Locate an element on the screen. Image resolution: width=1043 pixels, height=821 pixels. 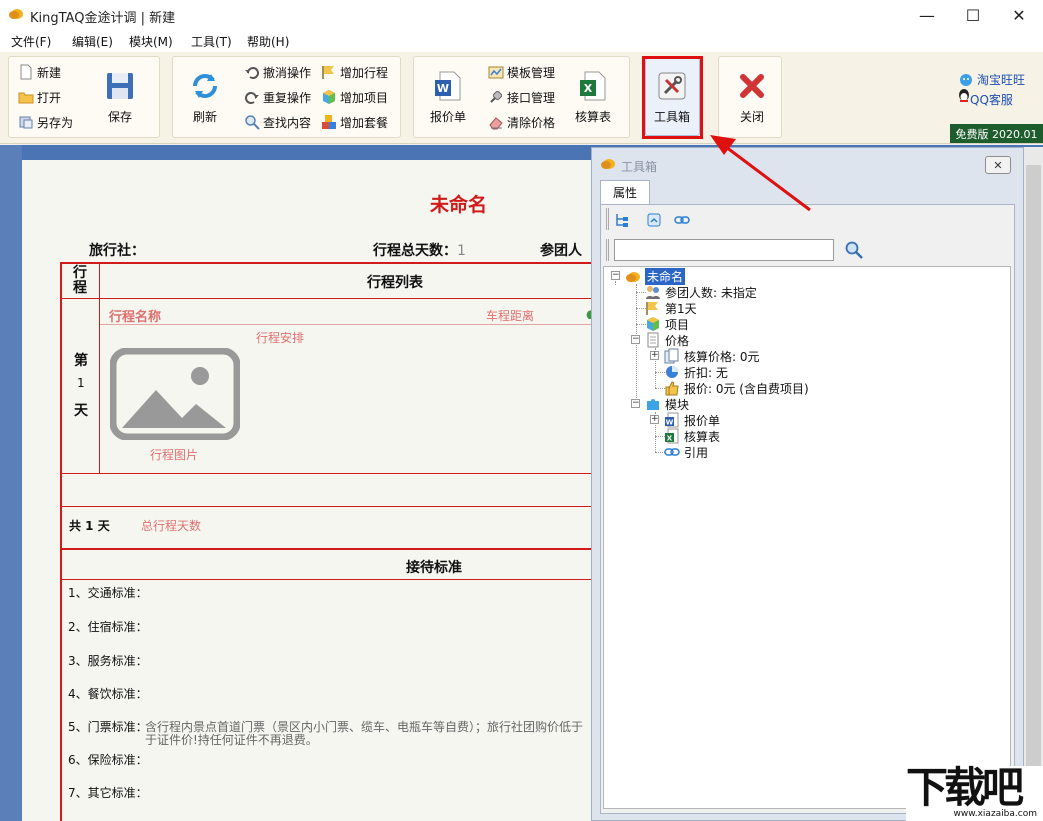
tree-node-module: 模块 is located at coordinates (667, 404).